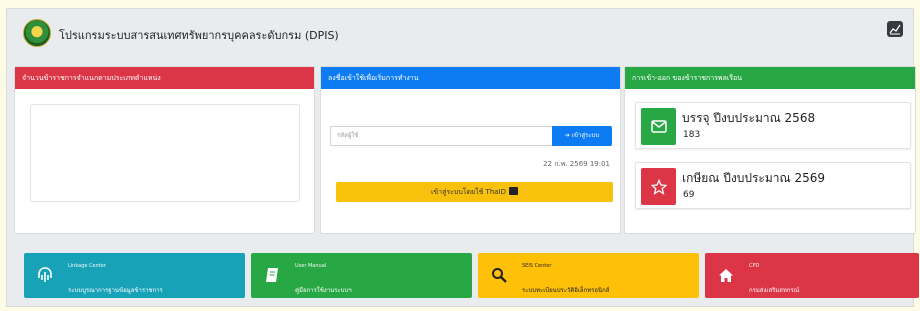  Describe the element at coordinates (272, 275) in the screenshot. I see `book-icon` at that location.